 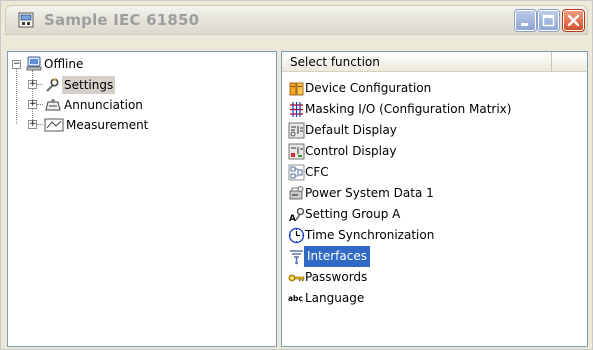 I want to click on list-item-label: Passwords, so click(x=336, y=277).